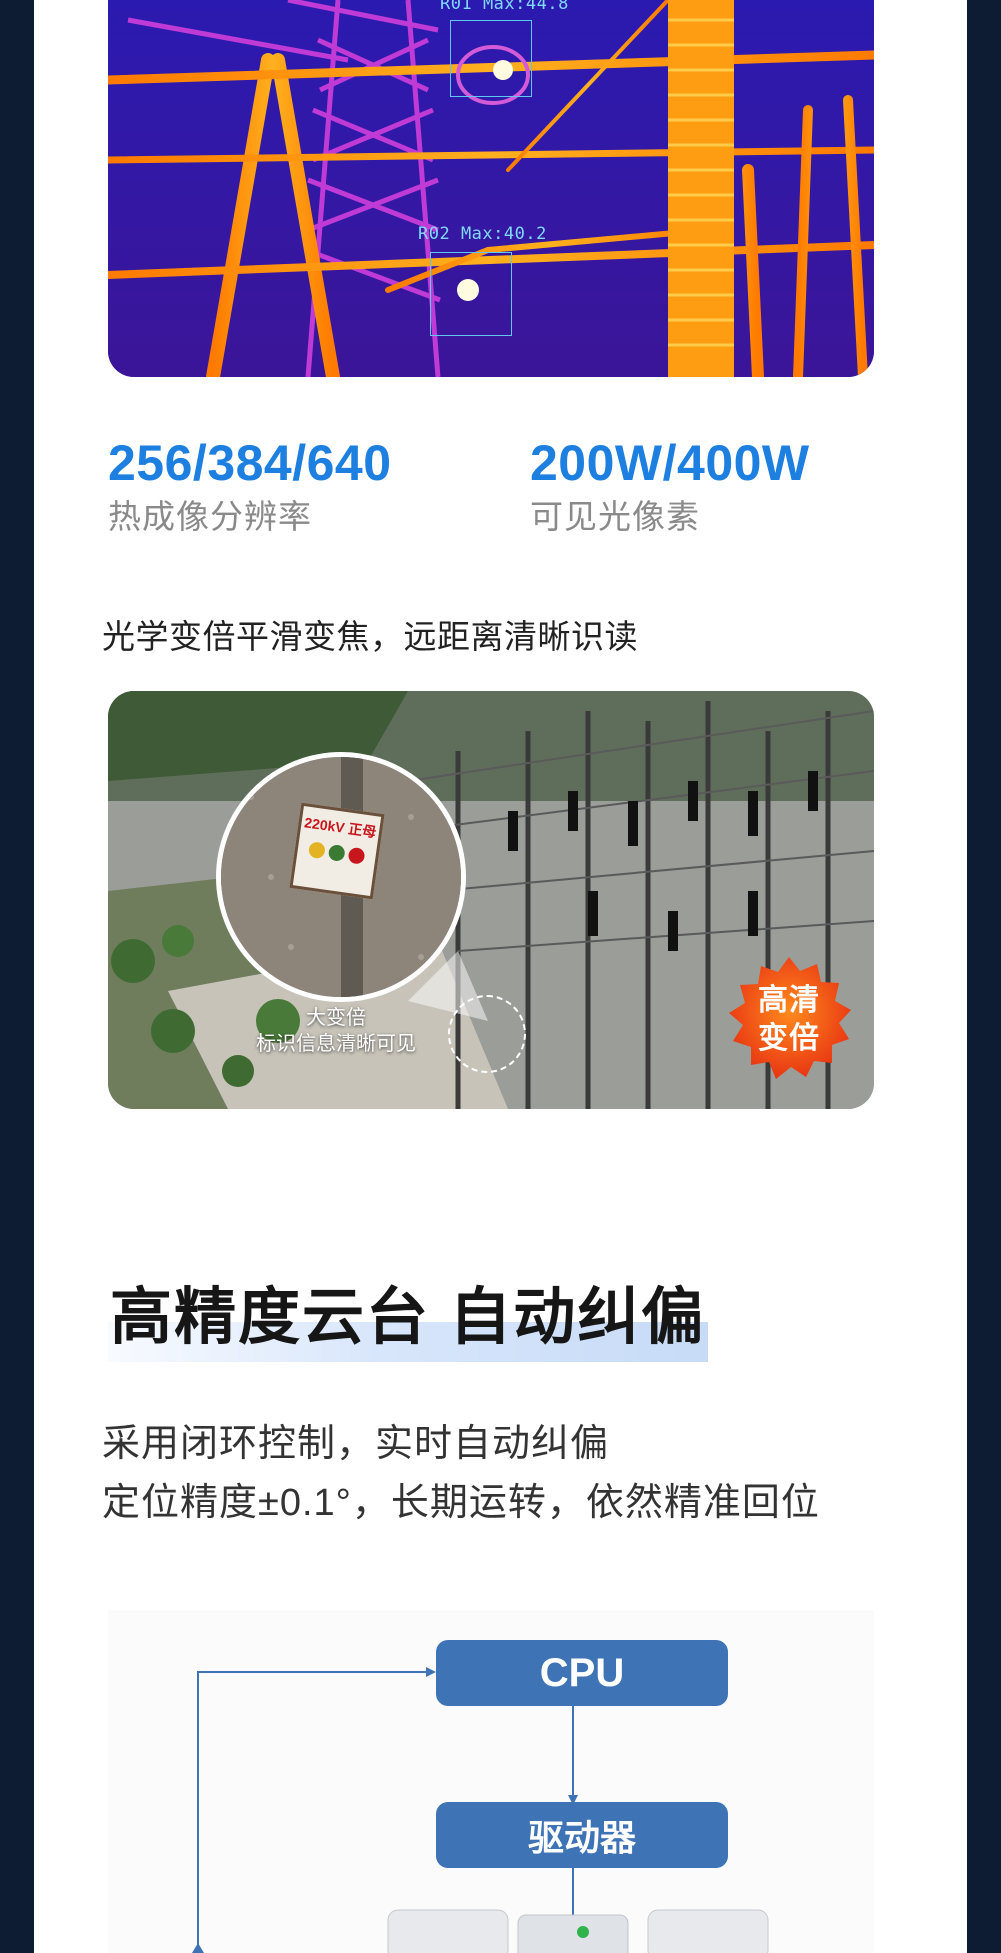  What do you see at coordinates (504, 7) in the screenshot?
I see `roi1-label: R01 Max:44.8` at bounding box center [504, 7].